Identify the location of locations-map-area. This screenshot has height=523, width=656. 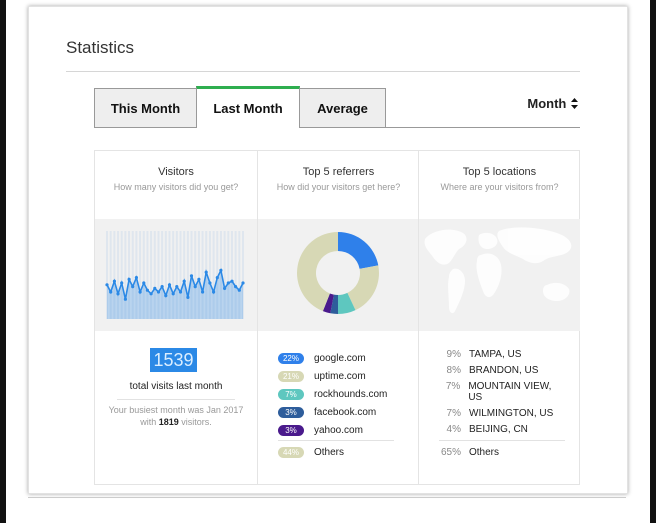
(499, 275).